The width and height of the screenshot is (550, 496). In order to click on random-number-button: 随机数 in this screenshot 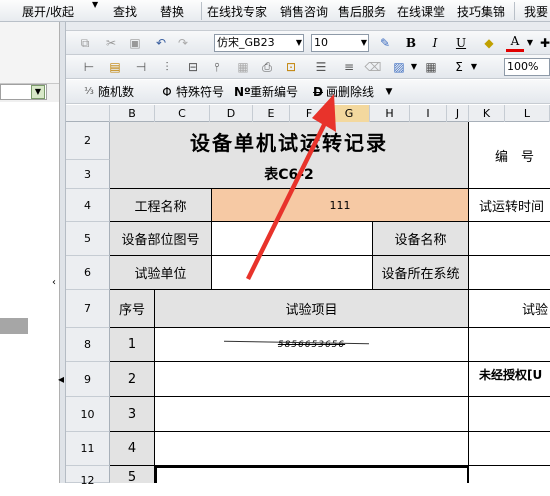, I will do `click(119, 92)`.